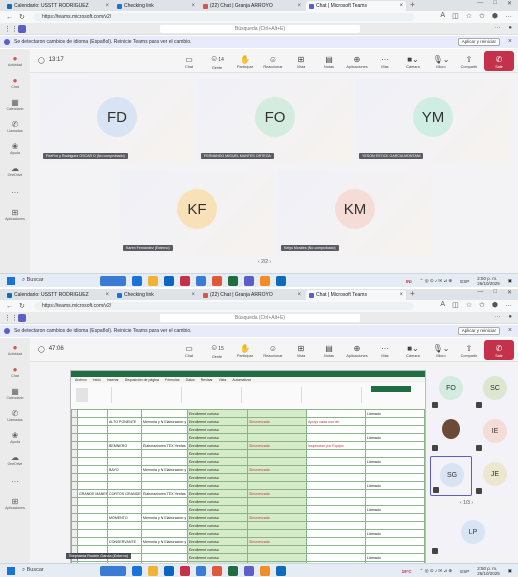 The width and height of the screenshot is (518, 577). I want to click on camera-button: ■⌄ Cámara, so click(413, 61).